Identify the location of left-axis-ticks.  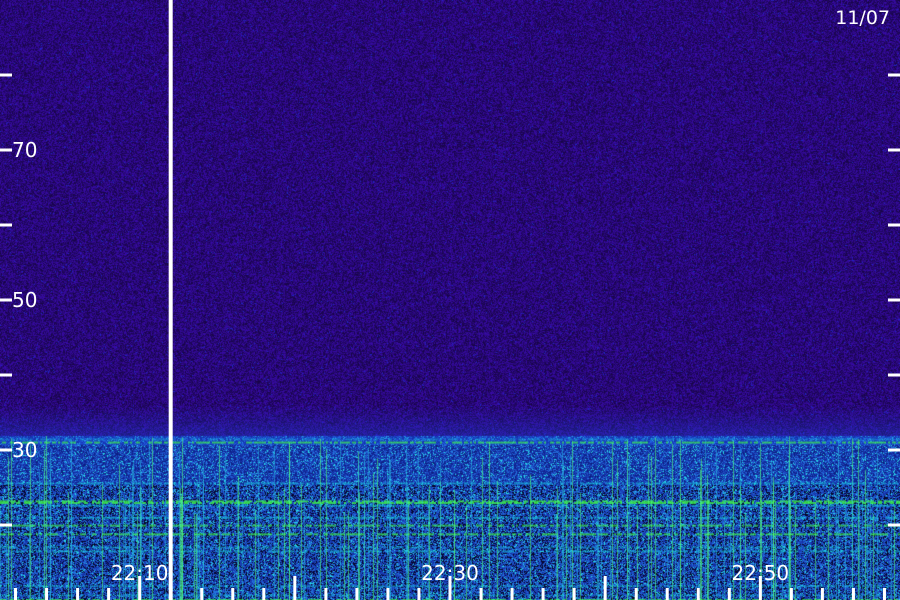
(6, 300).